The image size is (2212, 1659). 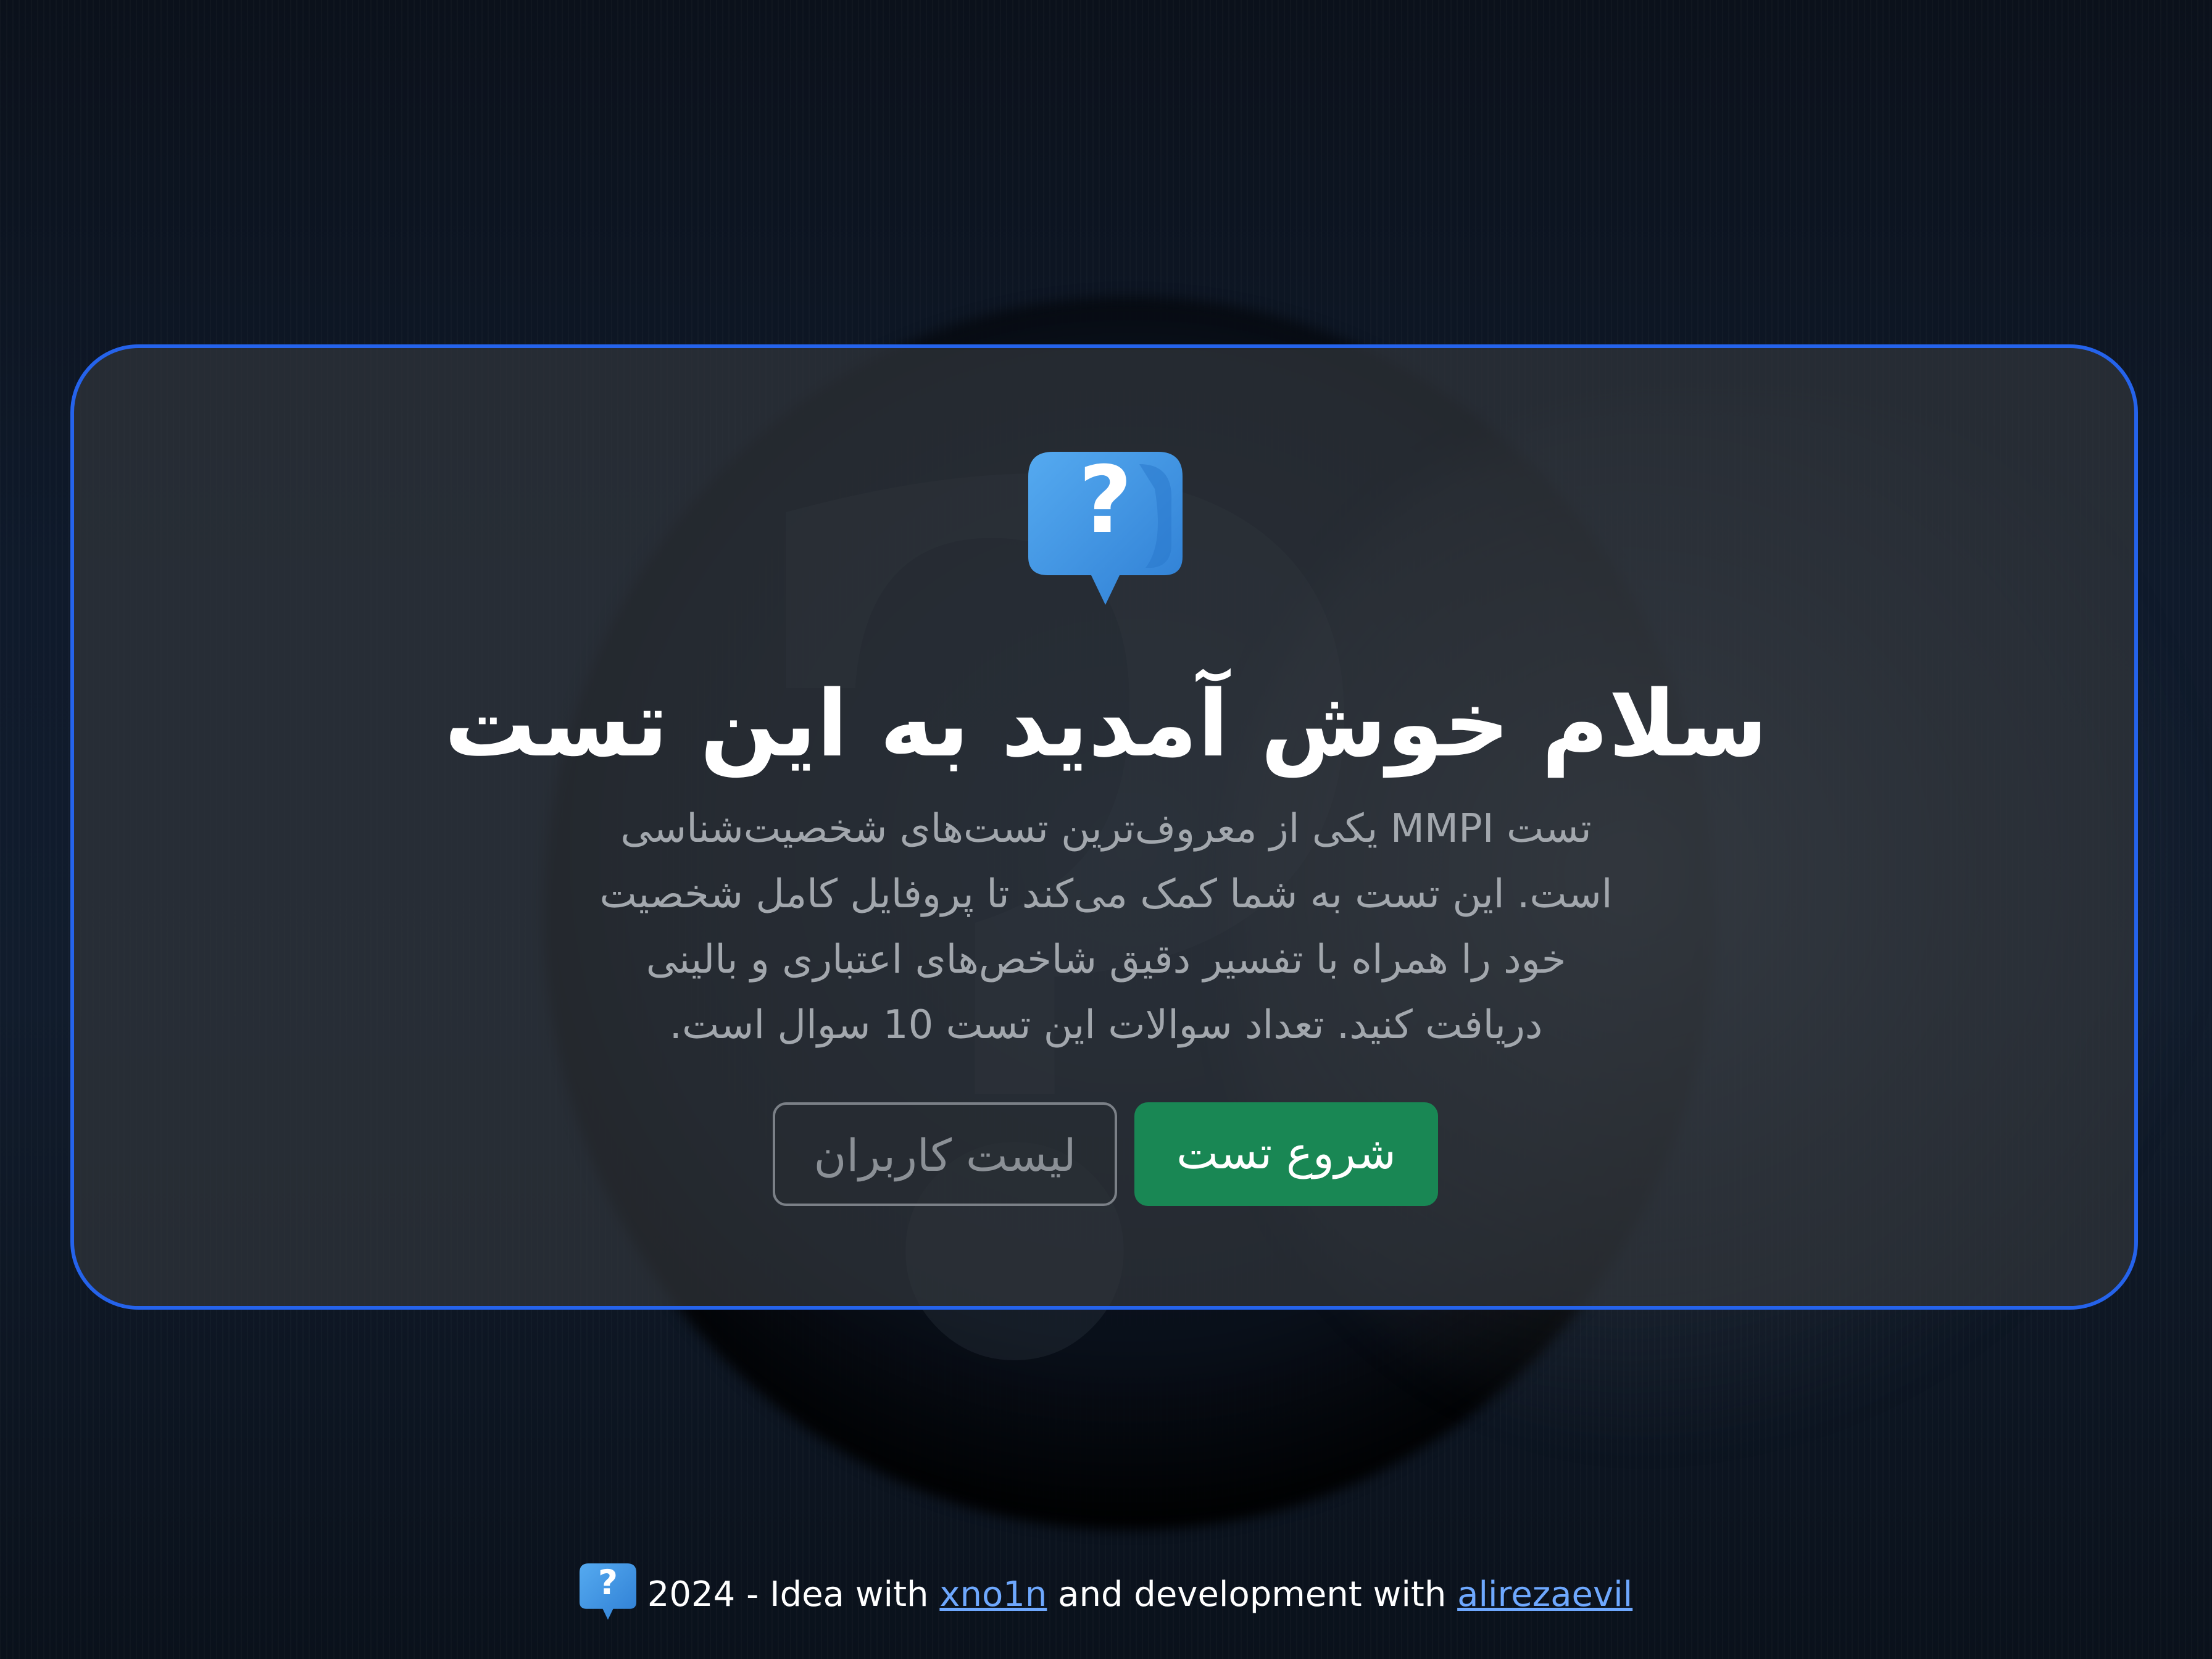 What do you see at coordinates (1544, 1594) in the screenshot?
I see `footer-link-alirezaevil: alirezaevil` at bounding box center [1544, 1594].